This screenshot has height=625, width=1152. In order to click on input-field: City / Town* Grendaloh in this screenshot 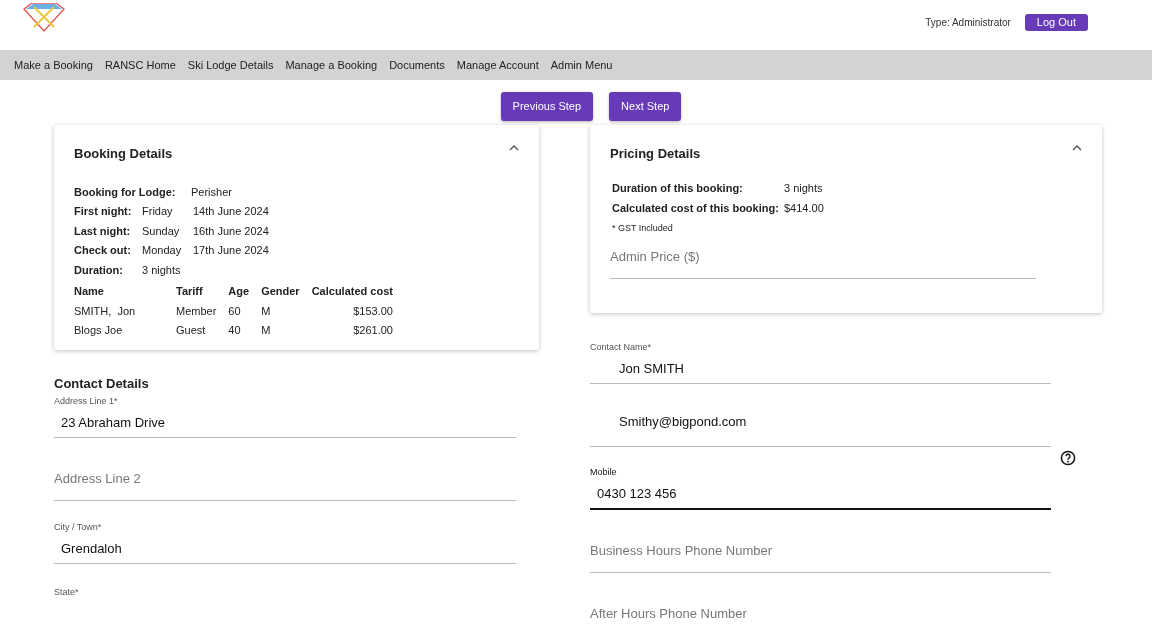, I will do `click(285, 532)`.